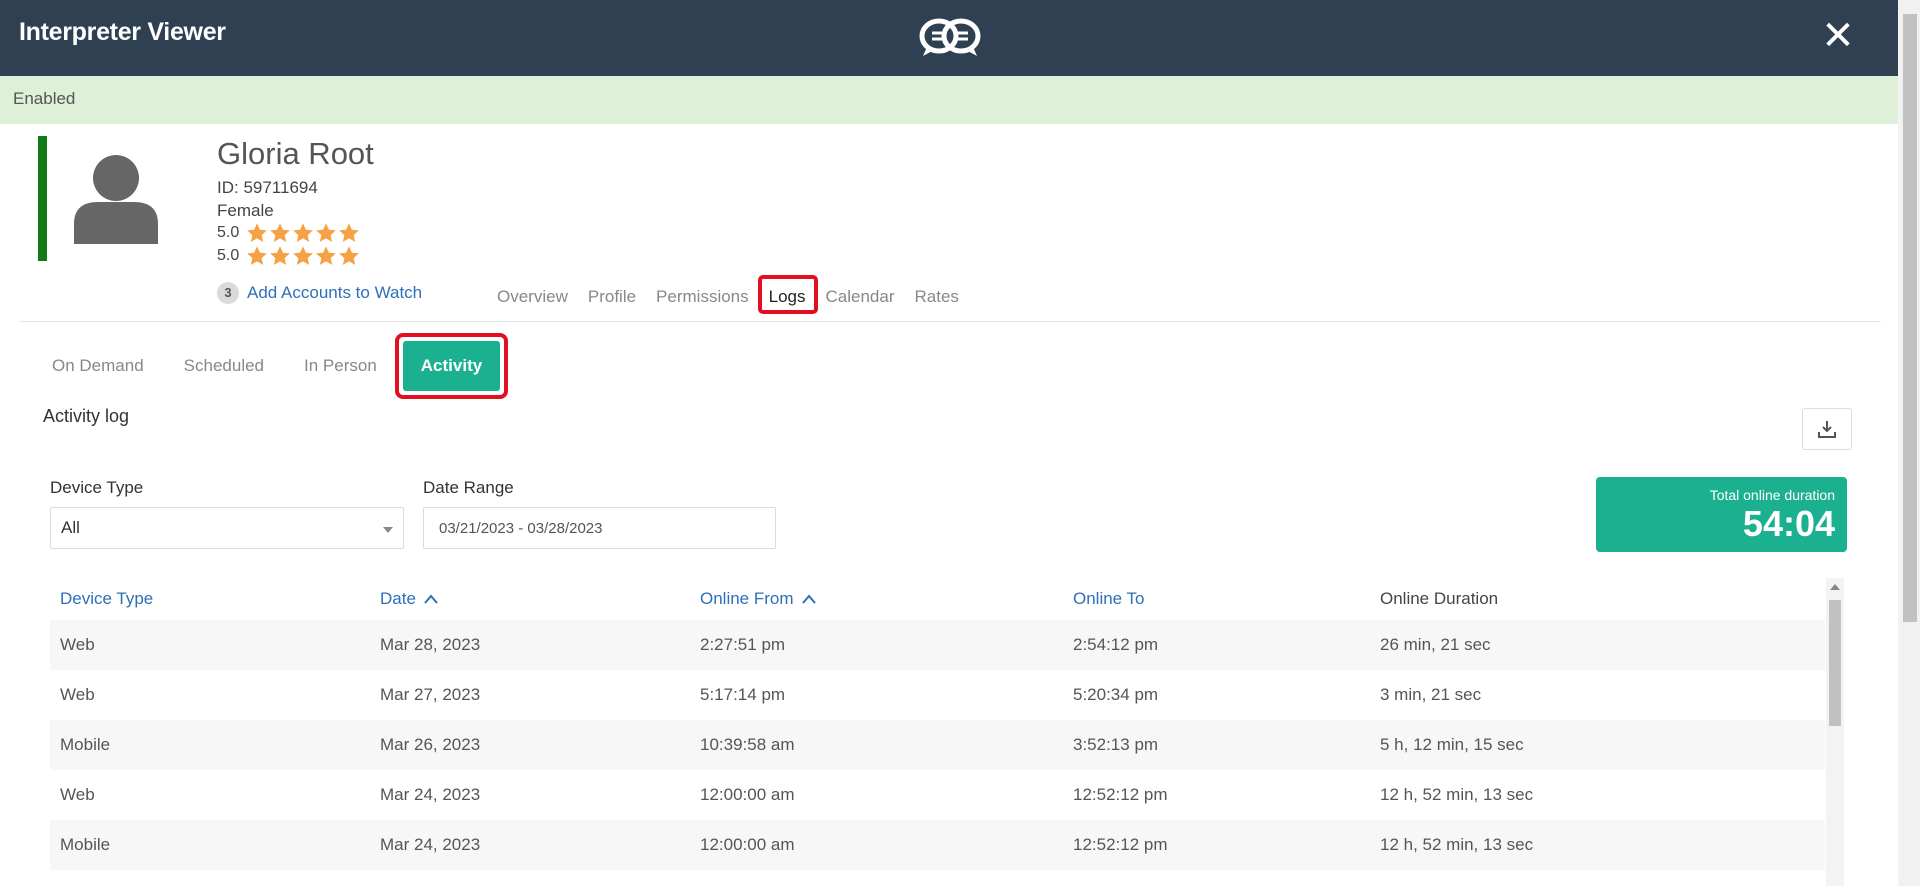 The image size is (1920, 886). I want to click on cell-online-duration: 26 min, 21 sec, so click(1435, 644).